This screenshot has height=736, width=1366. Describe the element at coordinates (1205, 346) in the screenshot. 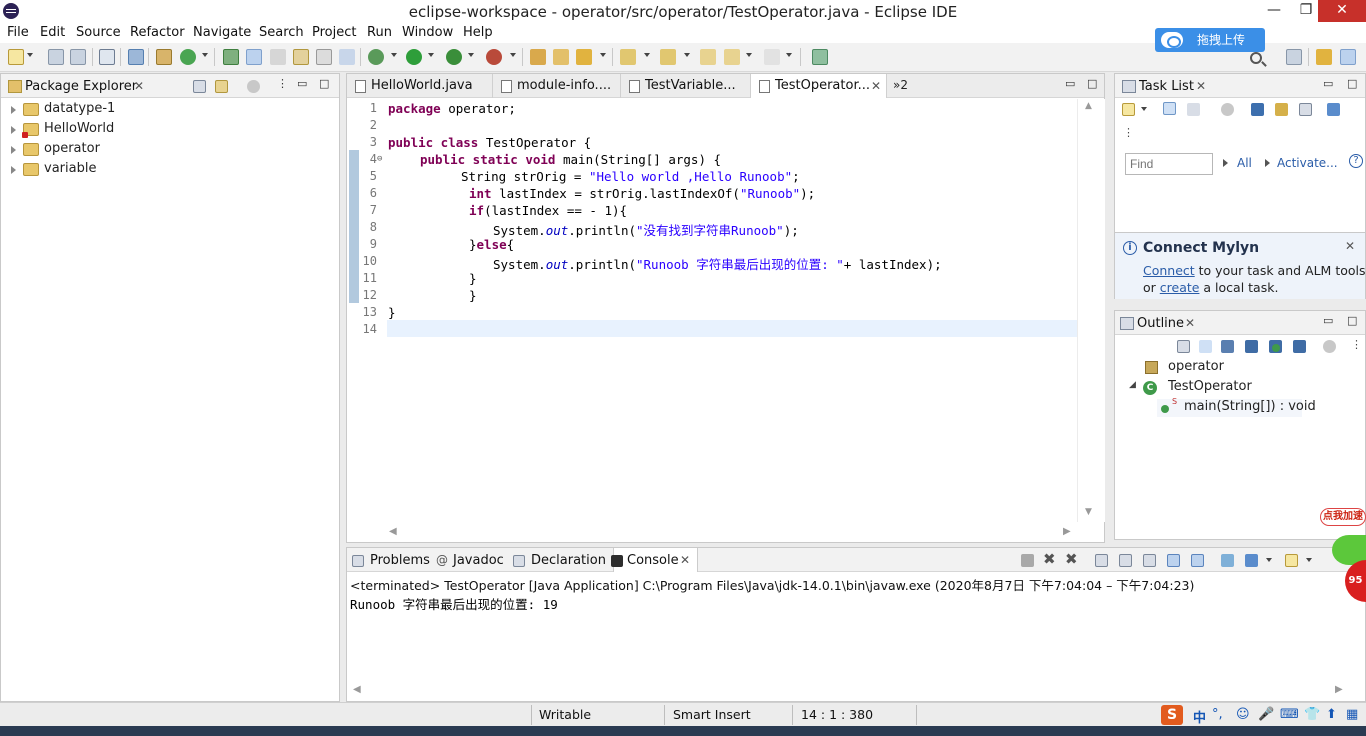

I see `sort-icon` at that location.